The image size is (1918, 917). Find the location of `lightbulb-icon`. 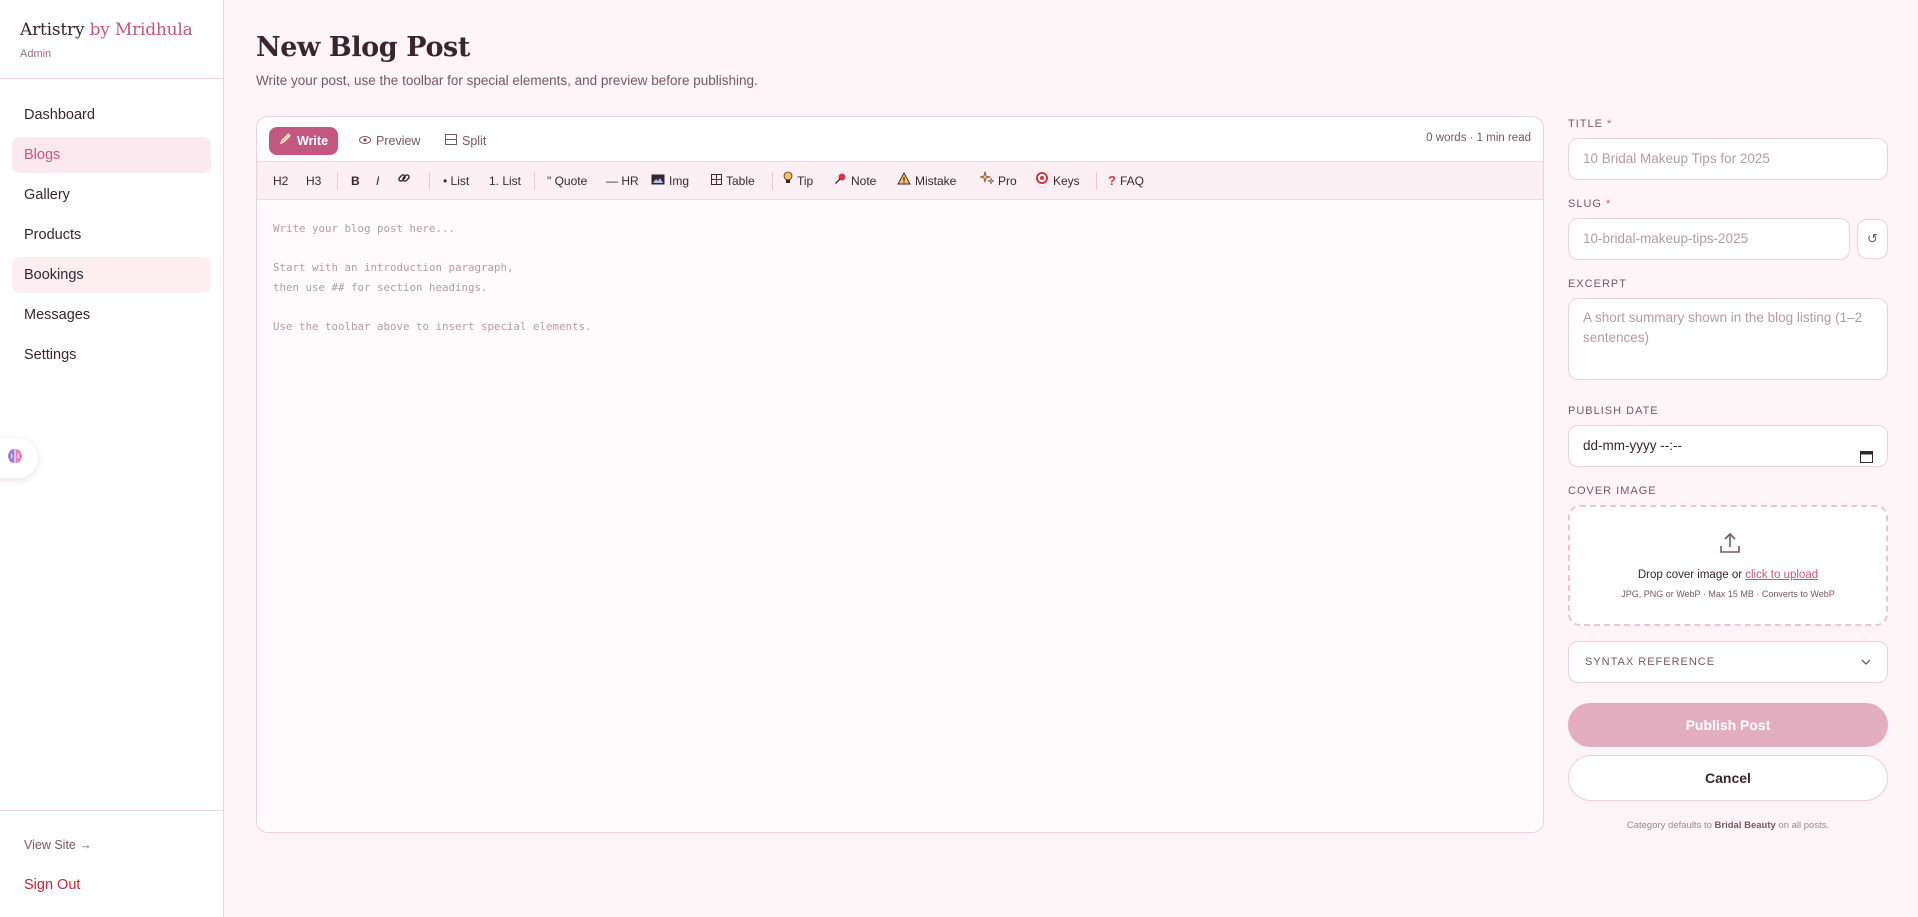

lightbulb-icon is located at coordinates (788, 181).